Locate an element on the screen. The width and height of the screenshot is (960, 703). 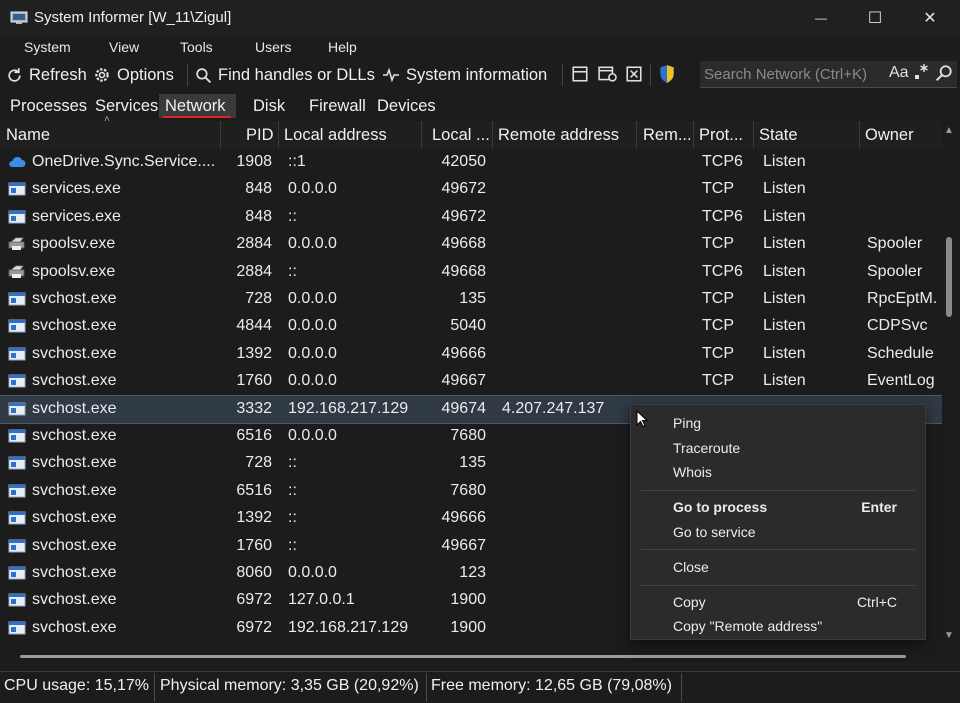
minimize-button: — is located at coordinates (821, 18).